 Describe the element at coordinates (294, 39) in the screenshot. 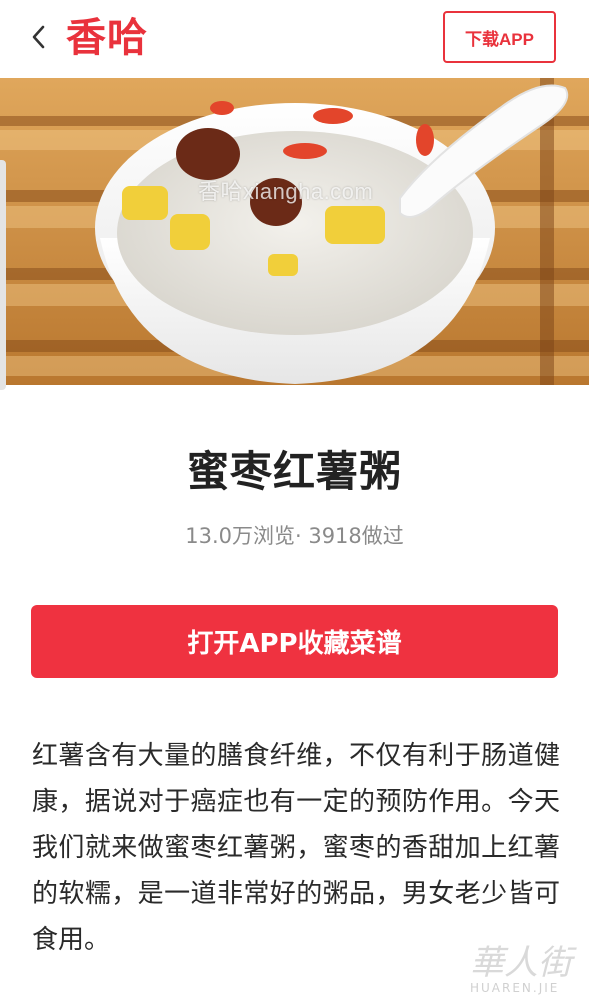

I see `top-header: 香哈 下载APP` at that location.